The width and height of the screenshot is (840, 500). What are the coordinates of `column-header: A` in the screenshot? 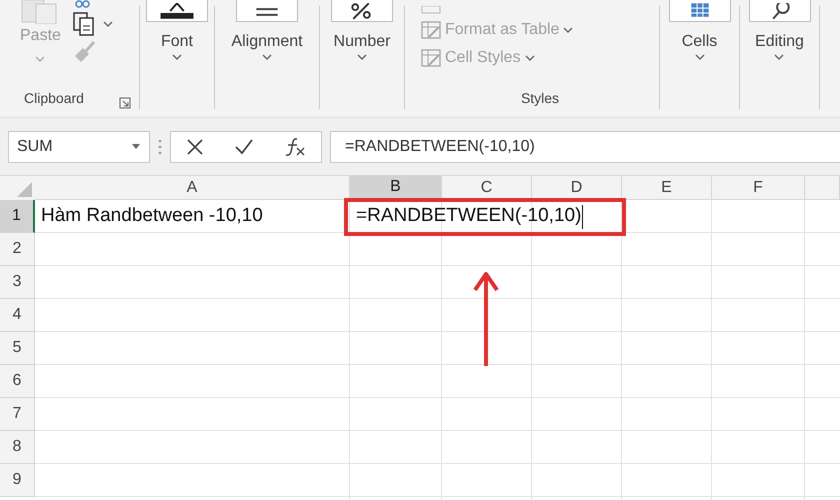 It's located at (192, 188).